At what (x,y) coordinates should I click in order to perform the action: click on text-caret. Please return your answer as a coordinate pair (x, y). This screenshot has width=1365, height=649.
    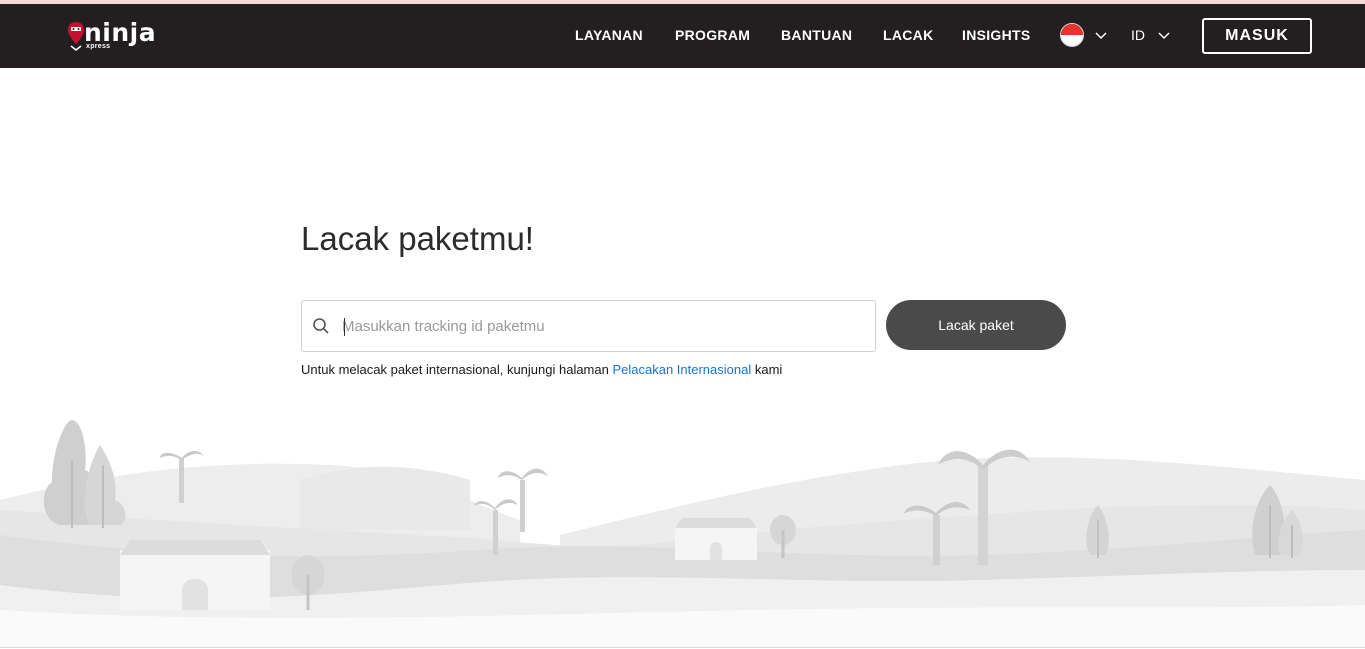
    Looking at the image, I should click on (344, 327).